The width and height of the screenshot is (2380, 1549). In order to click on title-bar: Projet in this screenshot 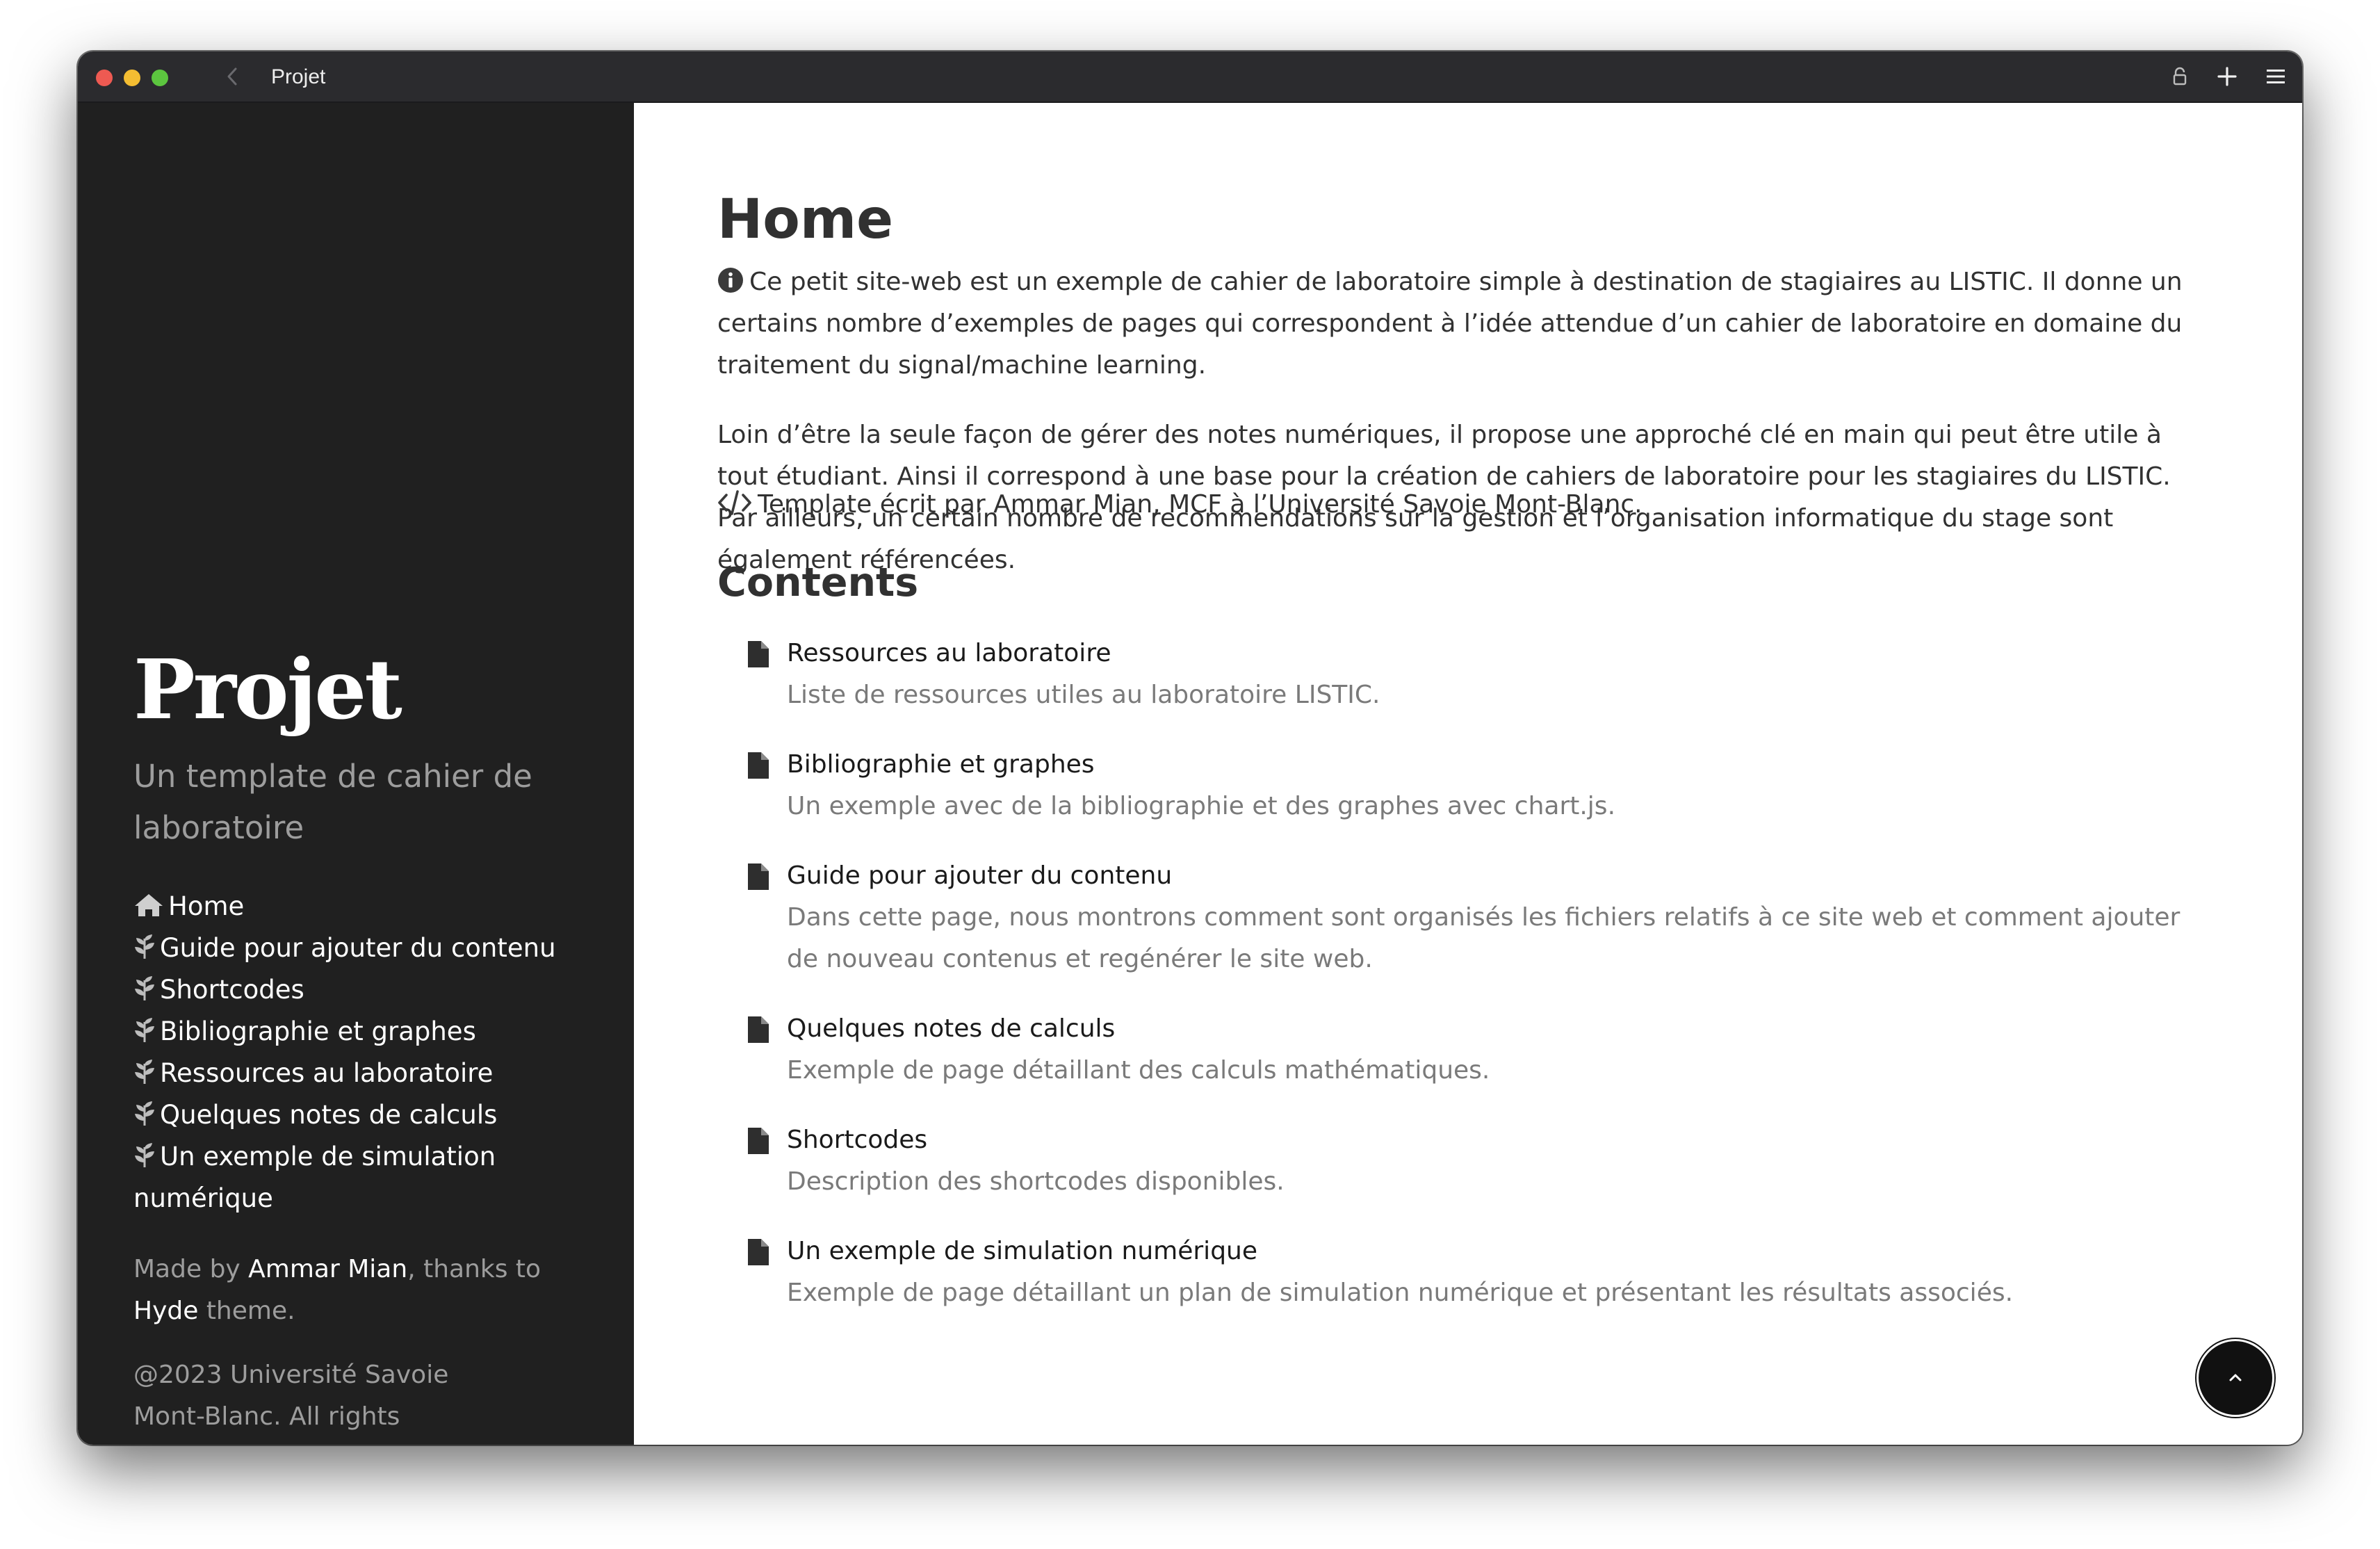, I will do `click(1190, 77)`.